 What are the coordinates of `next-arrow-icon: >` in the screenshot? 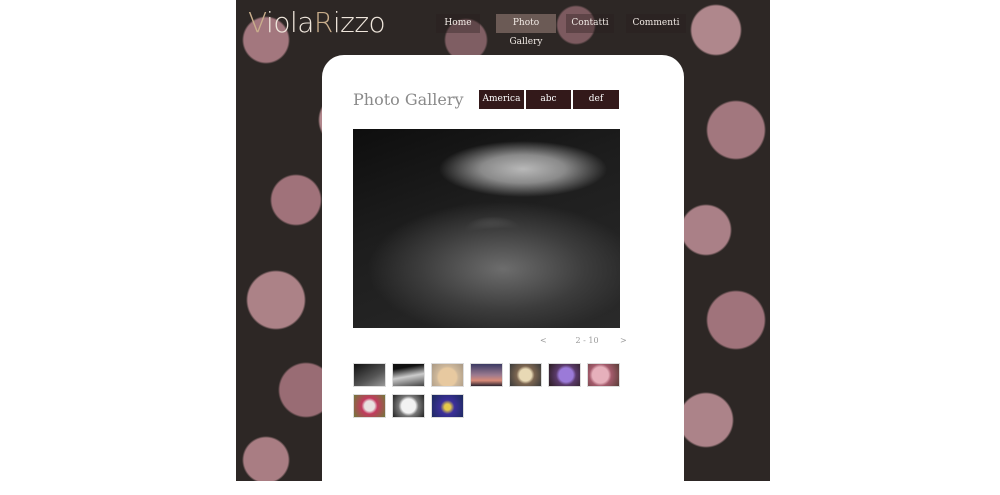 It's located at (626, 340).